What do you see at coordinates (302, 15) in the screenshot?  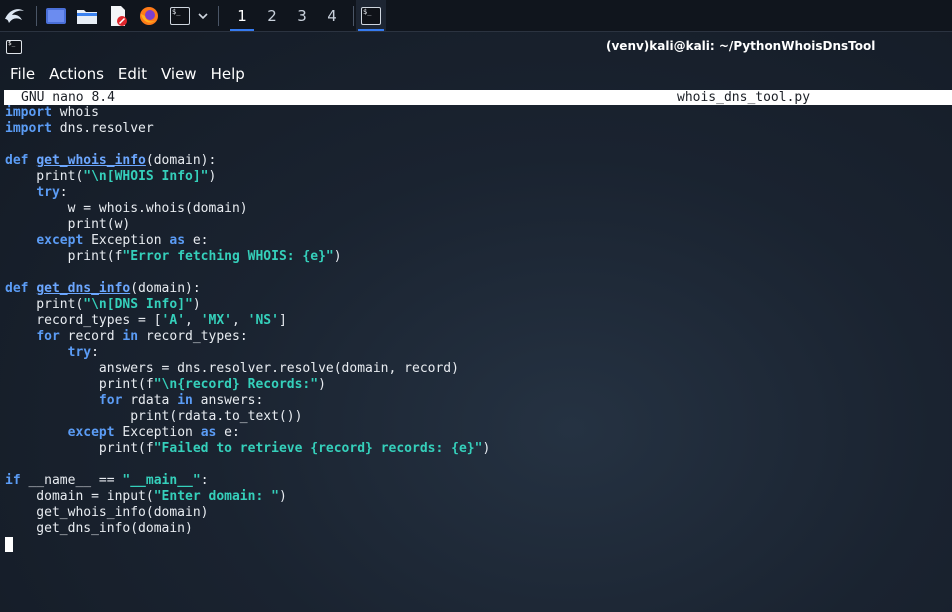 I see `workspace-3: 3` at bounding box center [302, 15].